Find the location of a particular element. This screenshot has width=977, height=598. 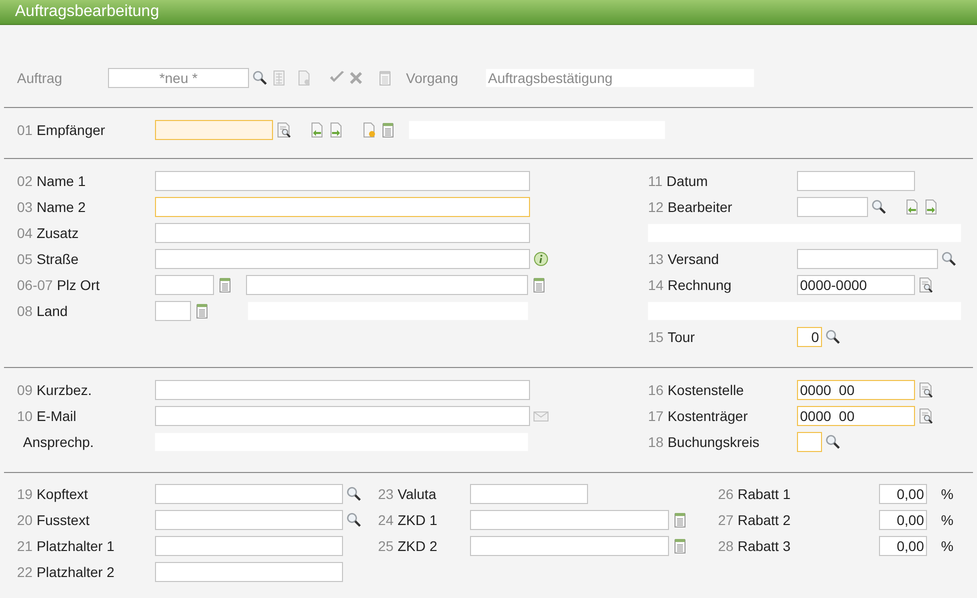

field-label: Zusatz is located at coordinates (57, 233).